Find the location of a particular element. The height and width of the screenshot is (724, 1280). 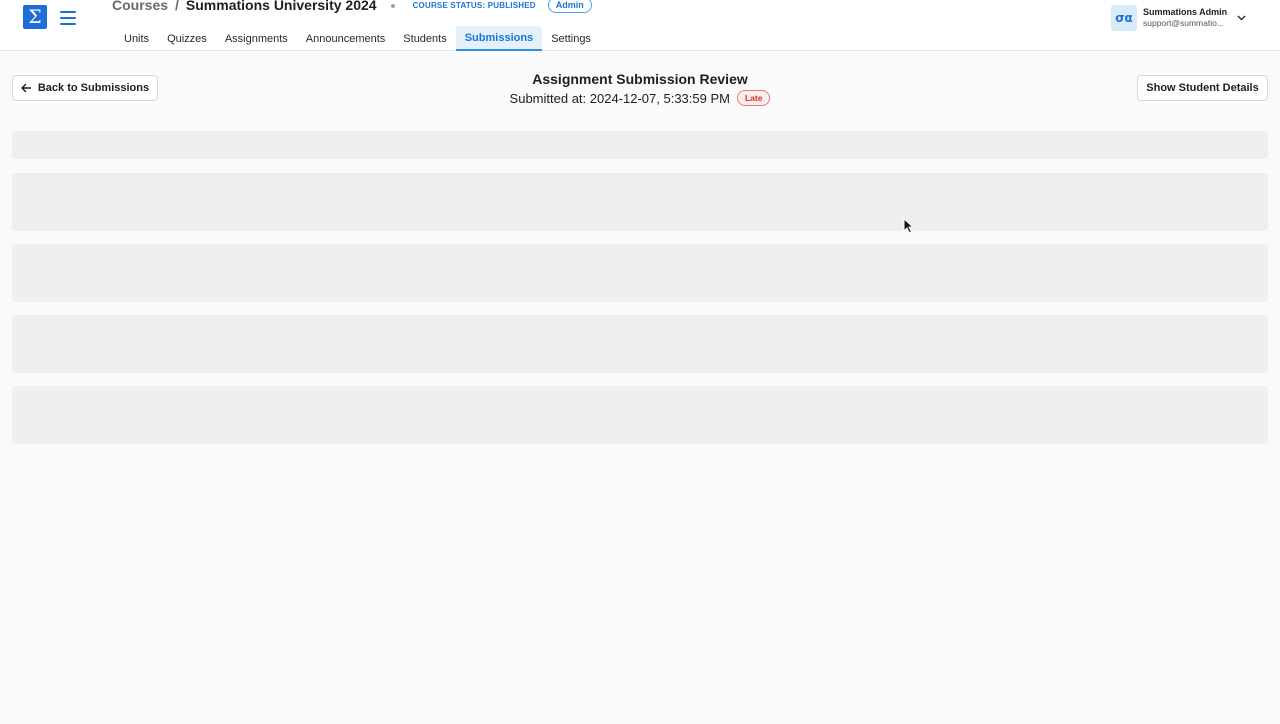

chevron-down-icon is located at coordinates (1241, 17).